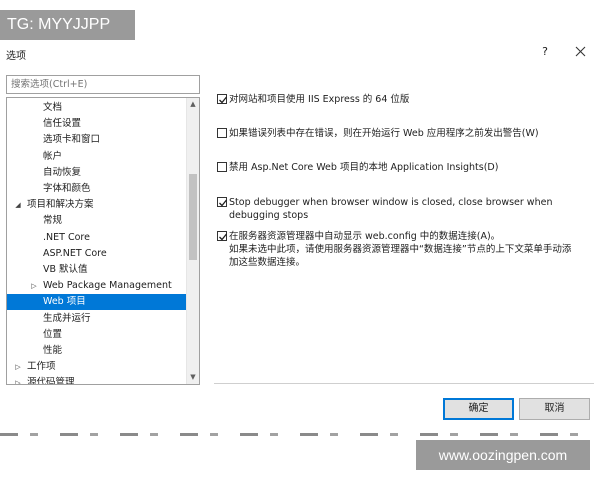  What do you see at coordinates (97, 319) in the screenshot?
I see `tree-item: 生成并运行` at bounding box center [97, 319].